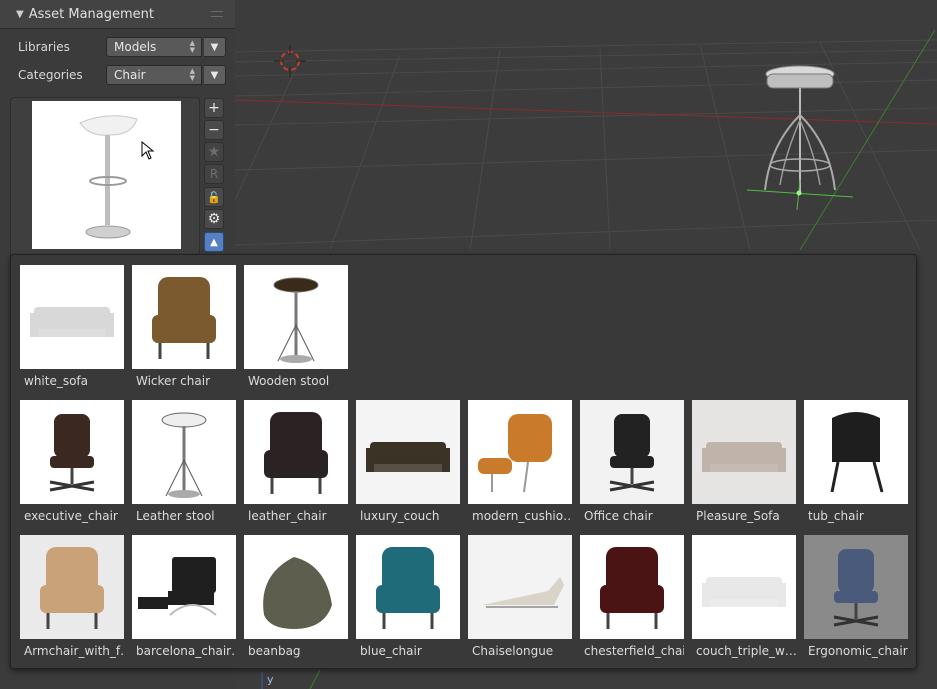  I want to click on asset-name: leather_chair, so click(287, 516).